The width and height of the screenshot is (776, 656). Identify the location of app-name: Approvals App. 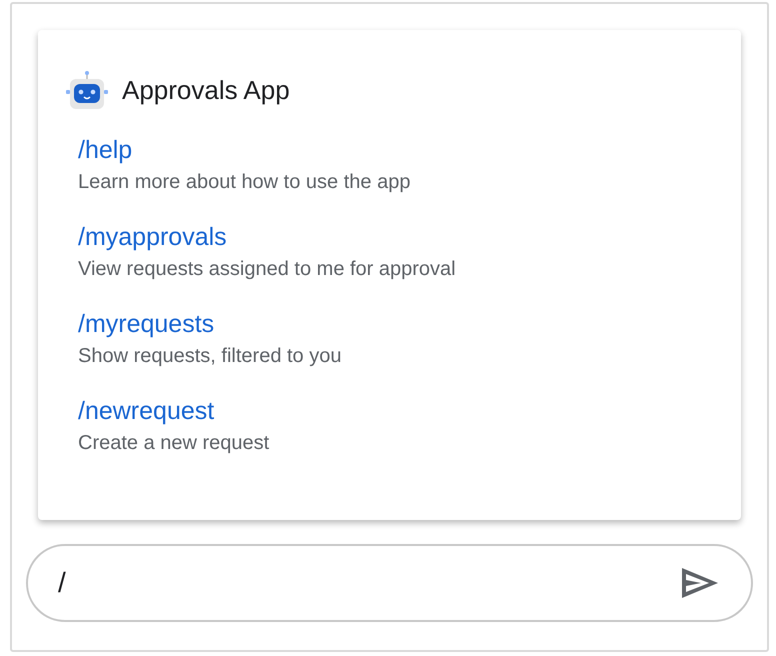
(206, 90).